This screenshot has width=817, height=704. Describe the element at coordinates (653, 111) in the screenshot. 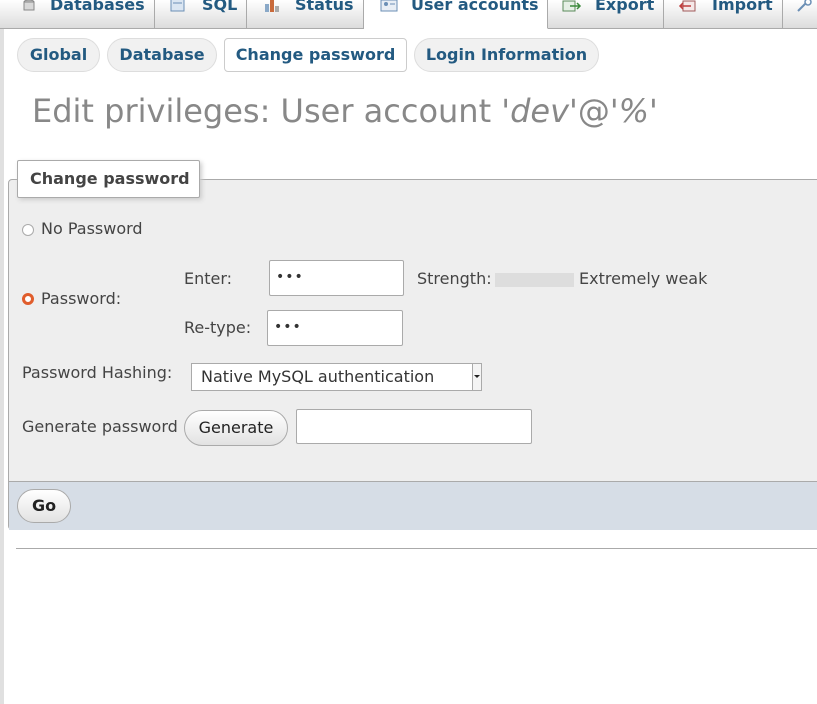

I see `title-suffix: '` at that location.